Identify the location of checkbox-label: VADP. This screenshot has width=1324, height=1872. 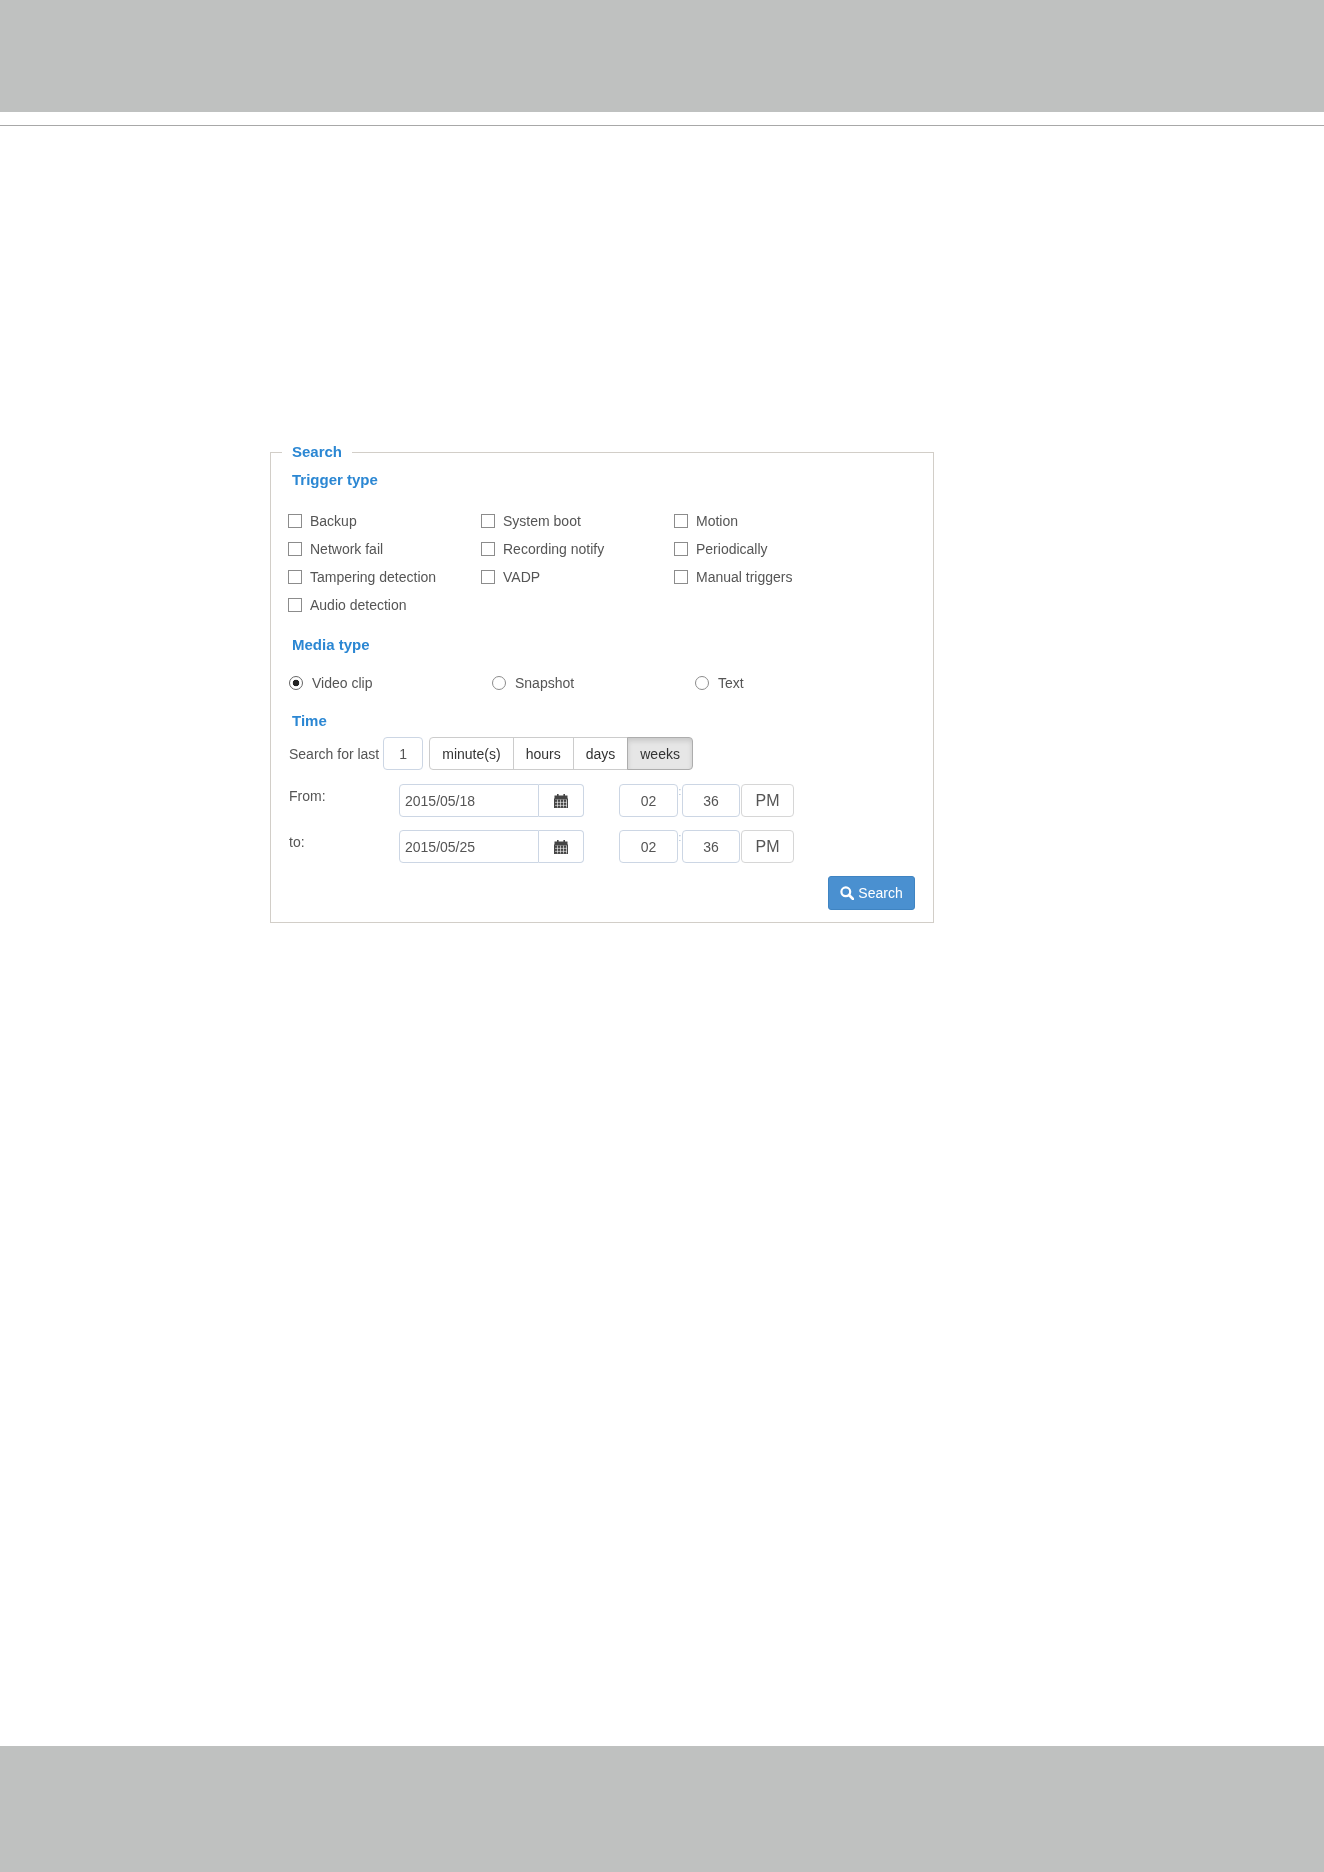
(522, 577).